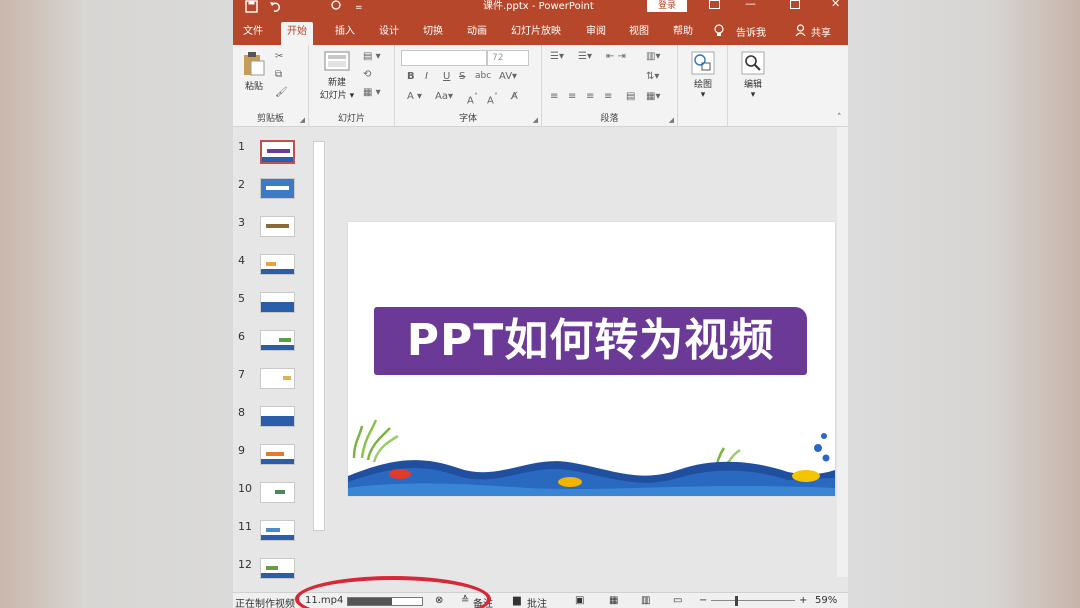 The image size is (1080, 608). What do you see at coordinates (372, 92) in the screenshot?
I see `section-icon: ▦ ▾` at bounding box center [372, 92].